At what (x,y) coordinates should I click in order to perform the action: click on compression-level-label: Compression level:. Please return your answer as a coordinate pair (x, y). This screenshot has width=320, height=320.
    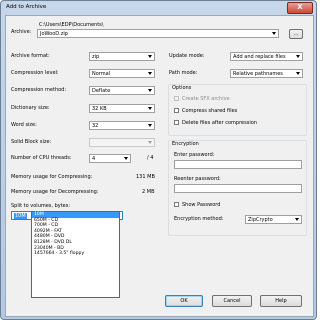
    Looking at the image, I should click on (35, 73).